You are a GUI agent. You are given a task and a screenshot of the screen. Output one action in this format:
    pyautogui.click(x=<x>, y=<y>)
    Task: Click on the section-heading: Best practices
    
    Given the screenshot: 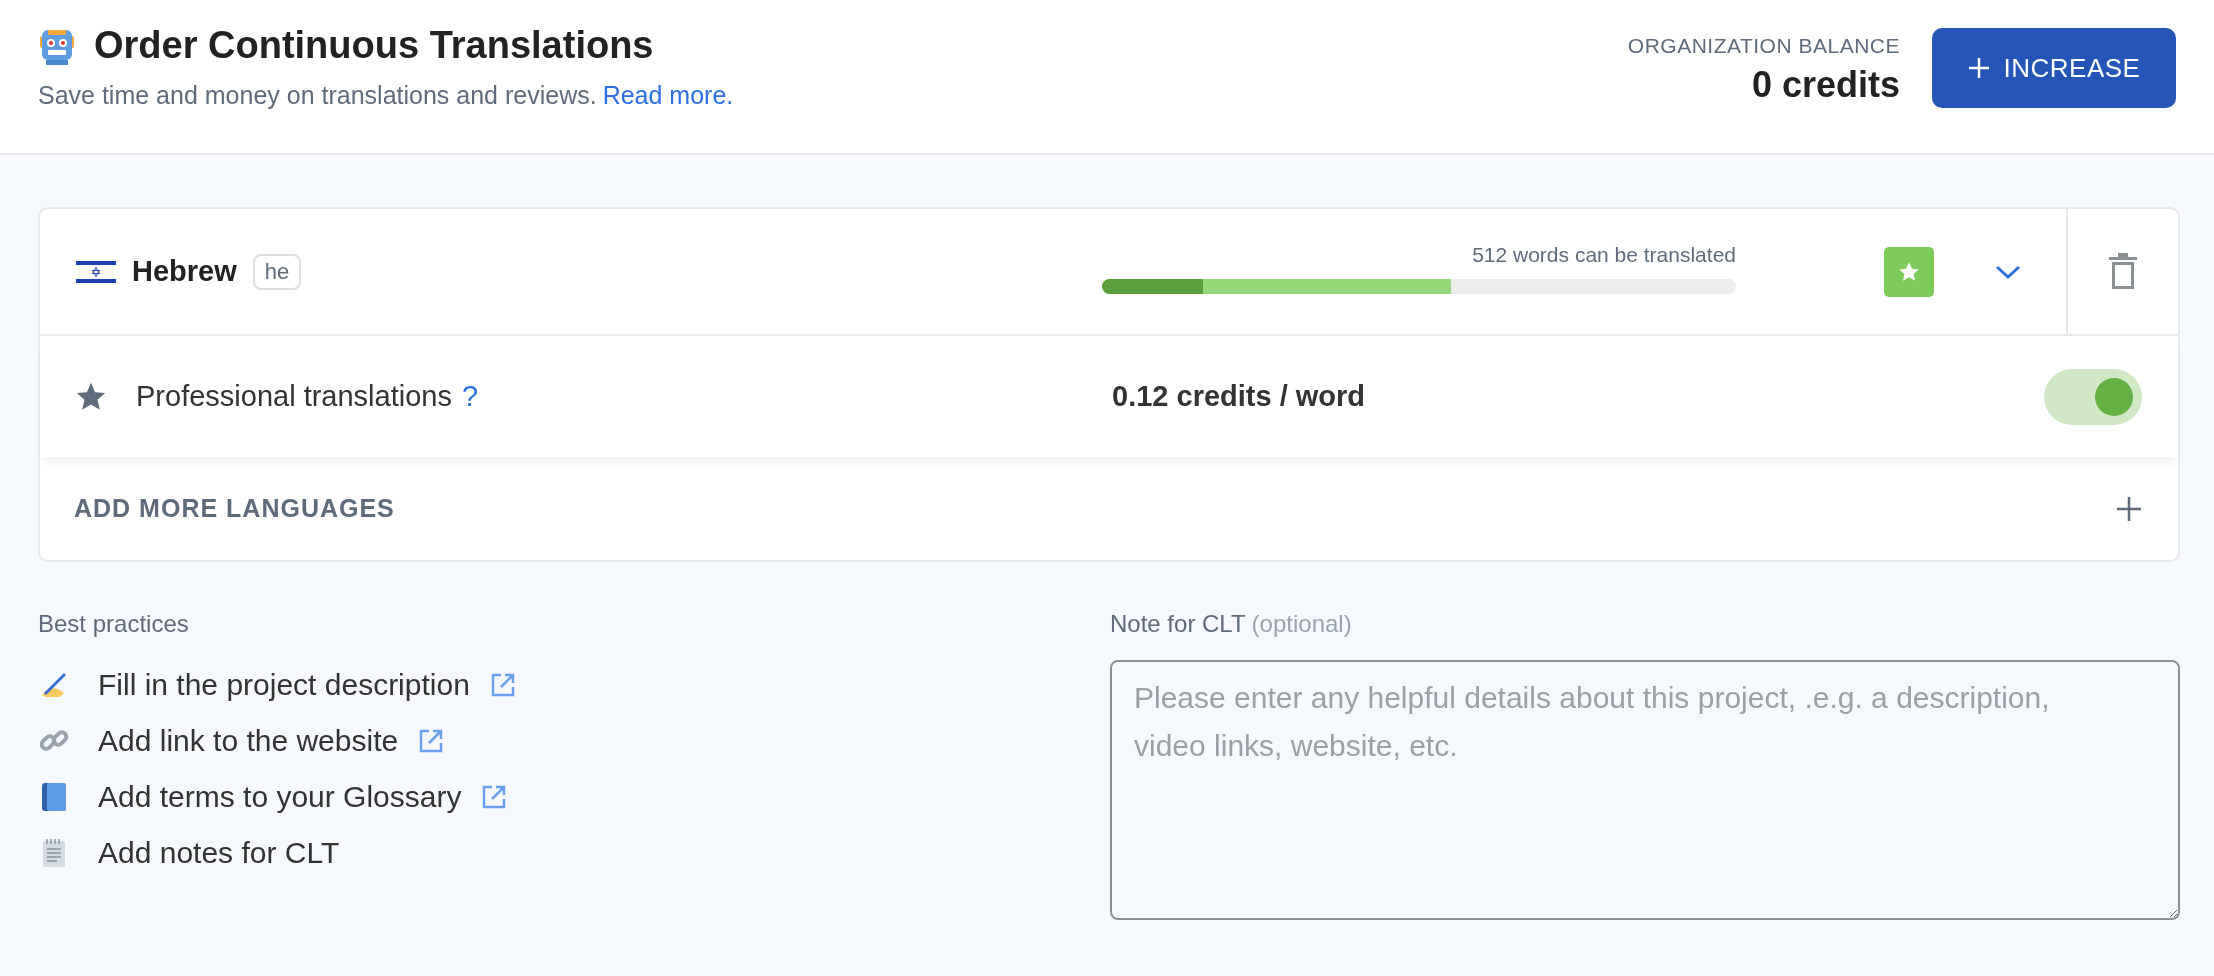 What is the action you would take?
    pyautogui.click(x=114, y=624)
    